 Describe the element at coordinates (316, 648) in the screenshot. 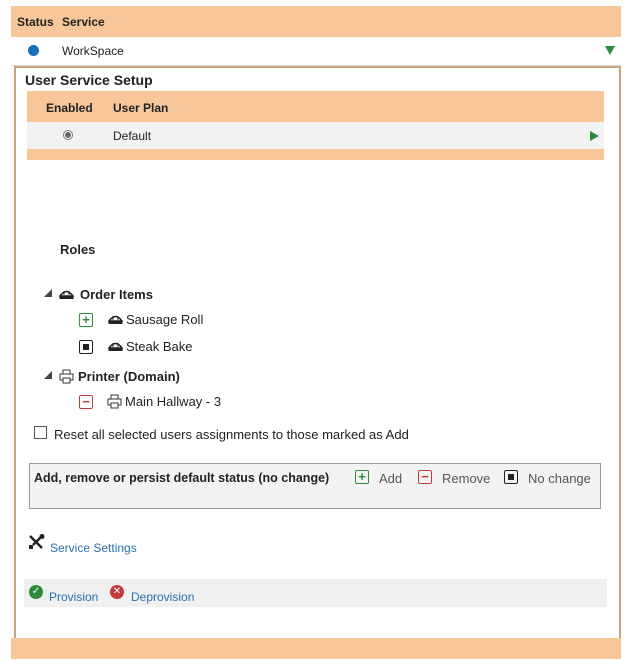

I see `footer-bar` at that location.